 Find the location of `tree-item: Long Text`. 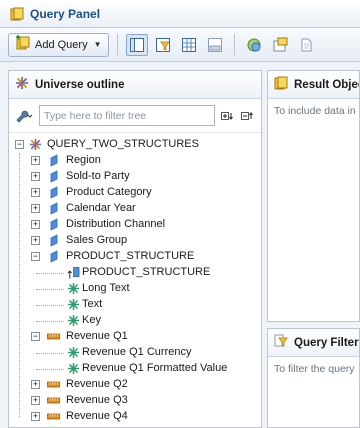

tree-item: Long Text is located at coordinates (135, 289).